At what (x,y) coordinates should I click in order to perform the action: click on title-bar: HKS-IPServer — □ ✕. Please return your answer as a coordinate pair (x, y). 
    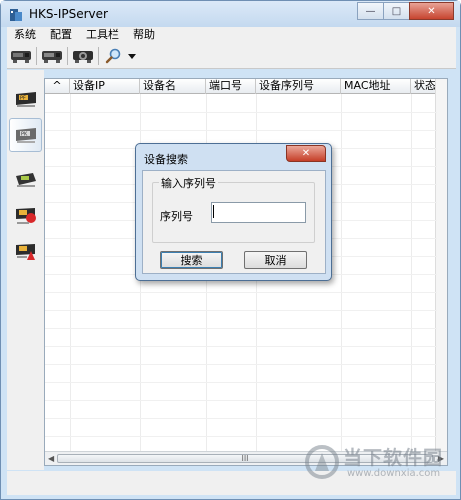
    Looking at the image, I should click on (230, 14).